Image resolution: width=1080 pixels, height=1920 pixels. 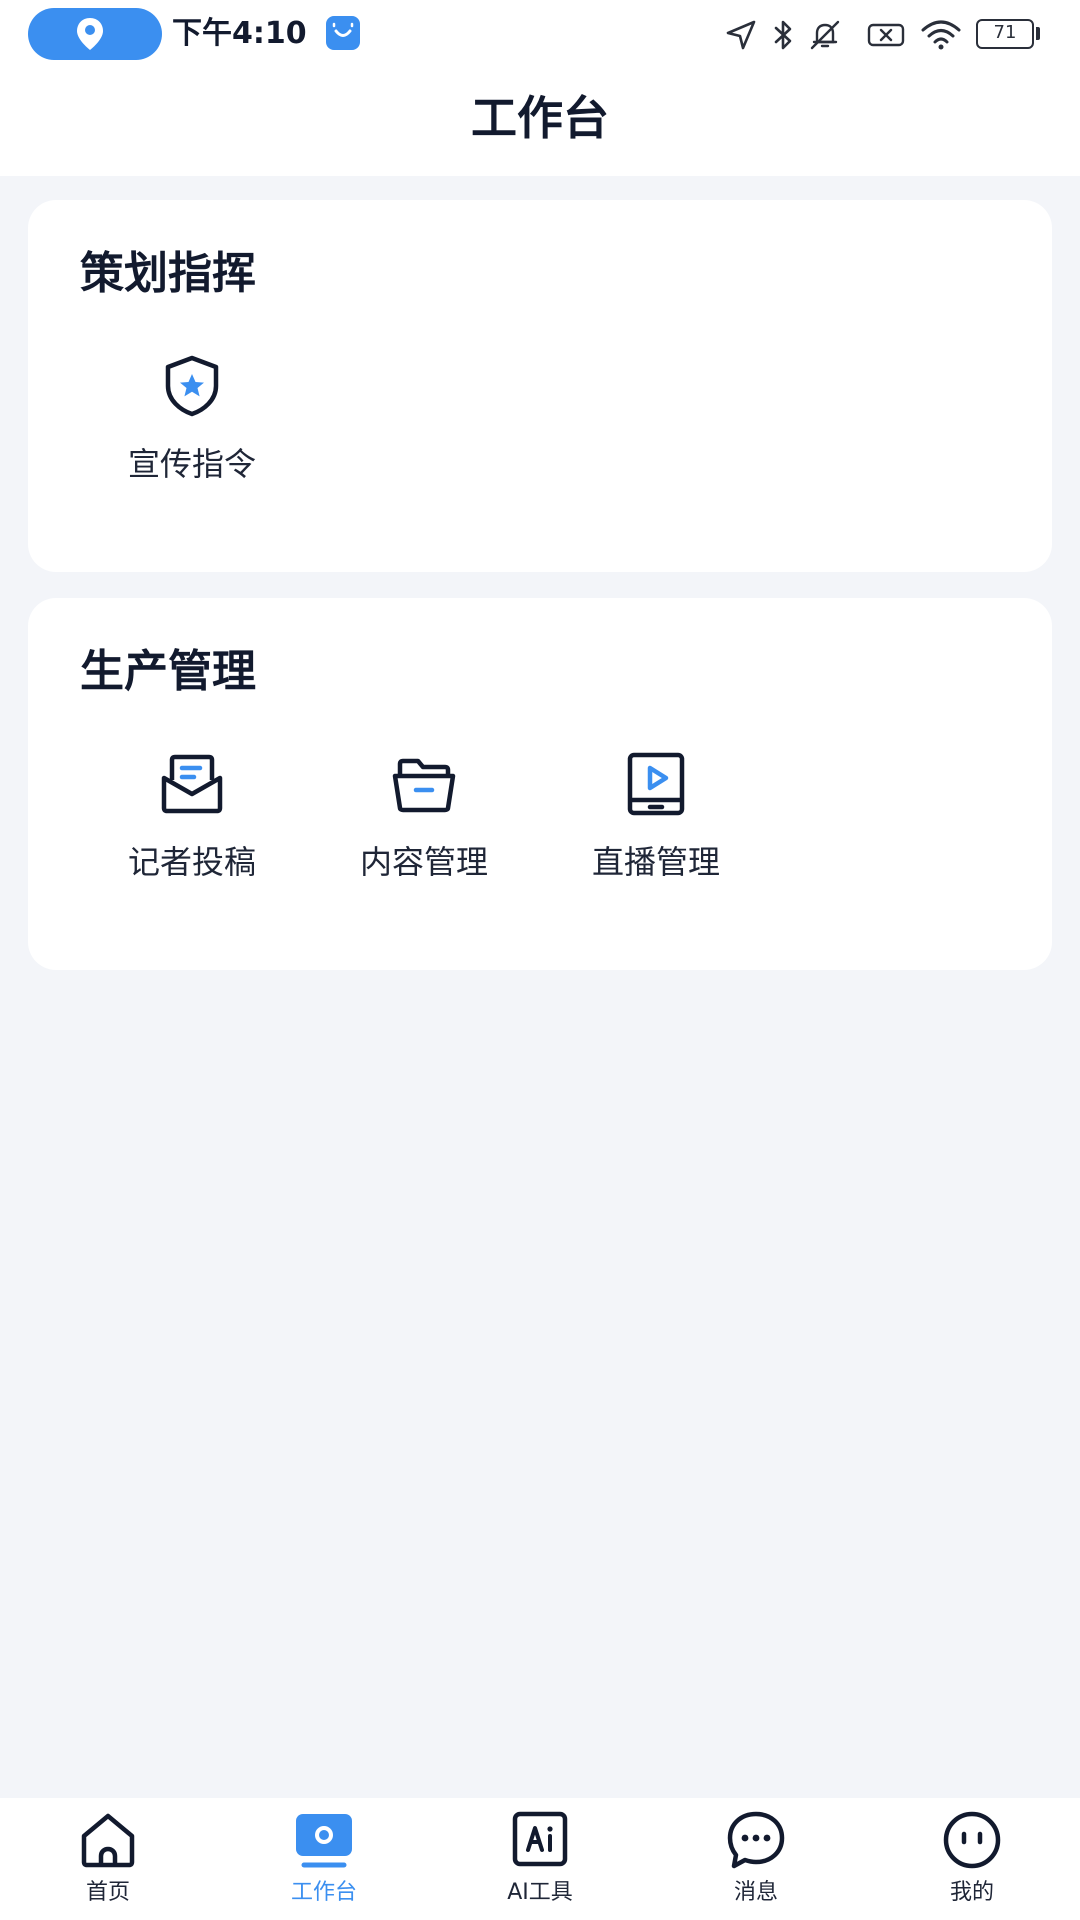 What do you see at coordinates (168, 671) in the screenshot?
I see `section-title: 生产管理` at bounding box center [168, 671].